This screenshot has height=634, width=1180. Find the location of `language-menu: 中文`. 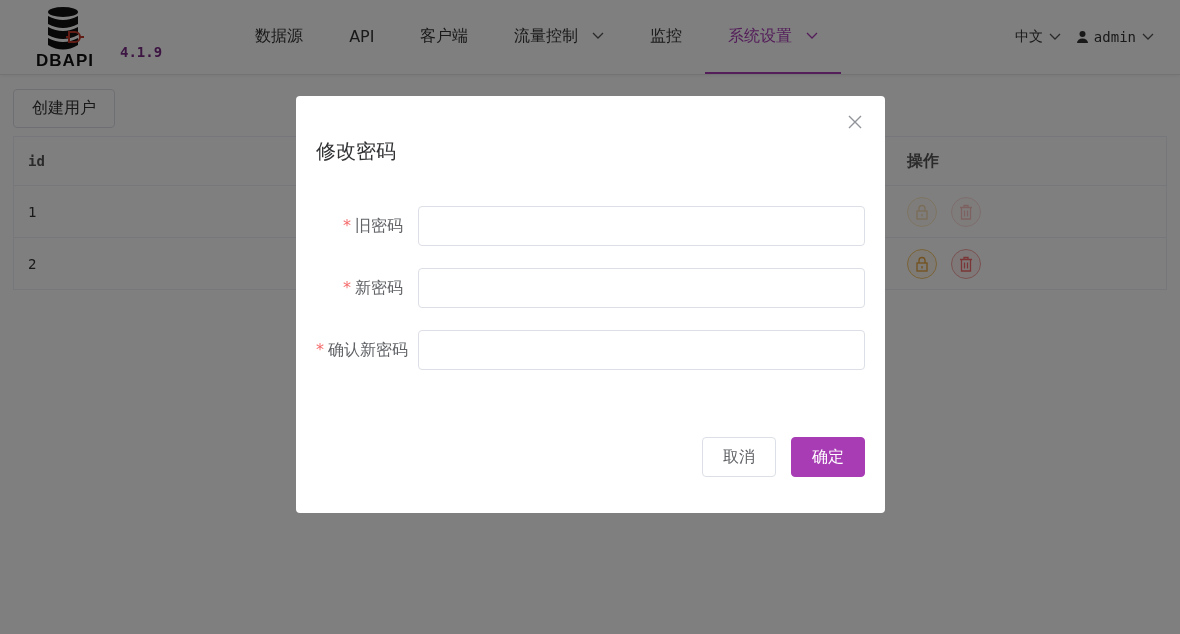

language-menu: 中文 is located at coordinates (1037, 37).